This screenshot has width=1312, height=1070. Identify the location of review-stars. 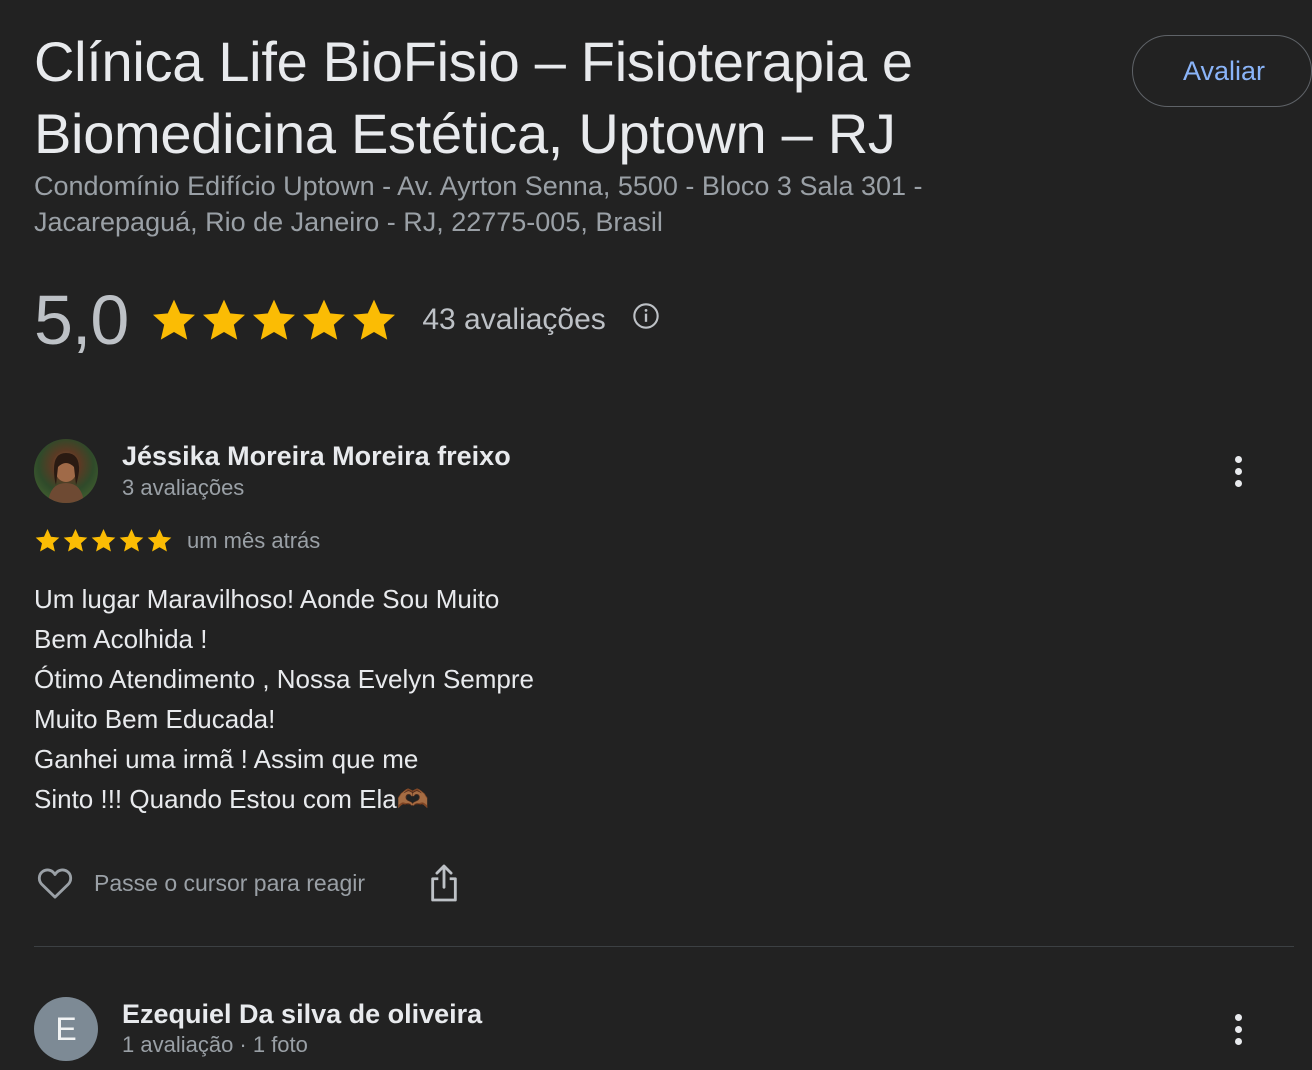
(103, 540).